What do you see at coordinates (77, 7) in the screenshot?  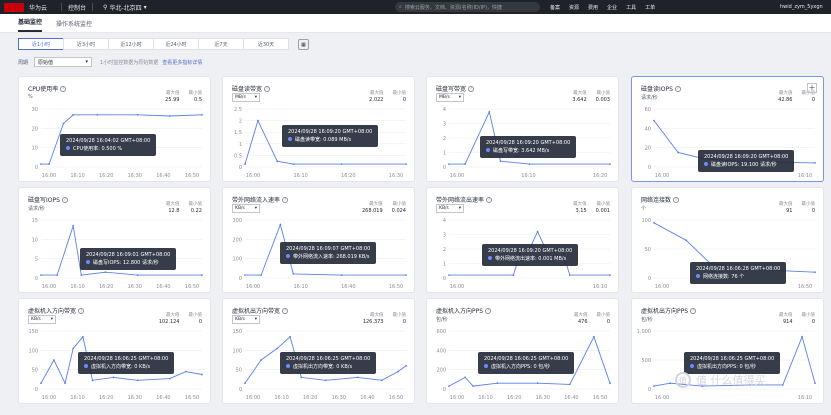 I see `console-link: 控制台` at bounding box center [77, 7].